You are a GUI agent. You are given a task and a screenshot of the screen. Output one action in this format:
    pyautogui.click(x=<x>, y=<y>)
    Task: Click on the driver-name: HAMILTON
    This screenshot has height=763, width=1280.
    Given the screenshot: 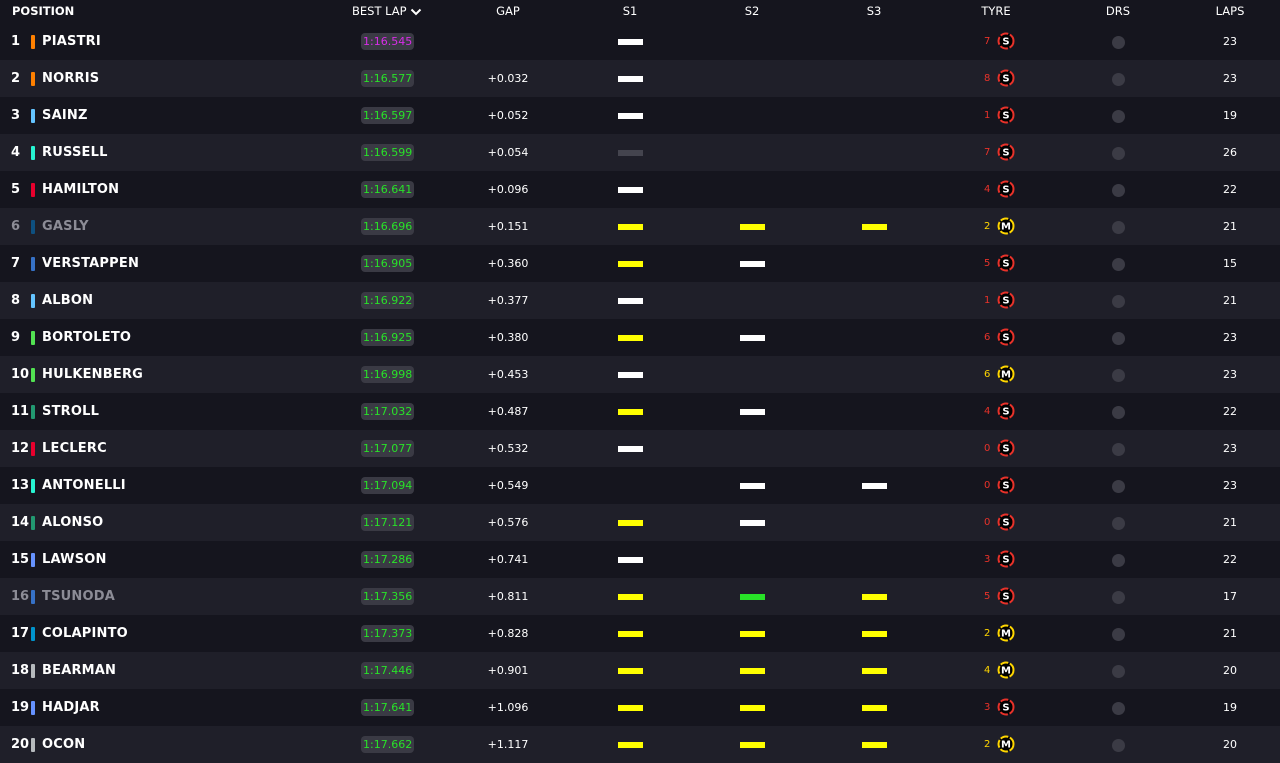 What is the action you would take?
    pyautogui.click(x=80, y=189)
    